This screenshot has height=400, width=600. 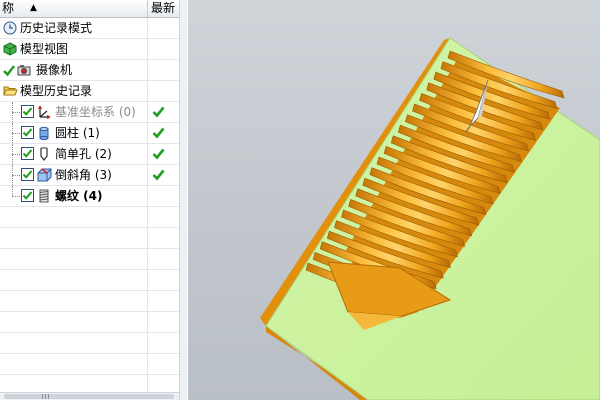 What do you see at coordinates (9, 70) in the screenshot?
I see `check-icon` at bounding box center [9, 70].